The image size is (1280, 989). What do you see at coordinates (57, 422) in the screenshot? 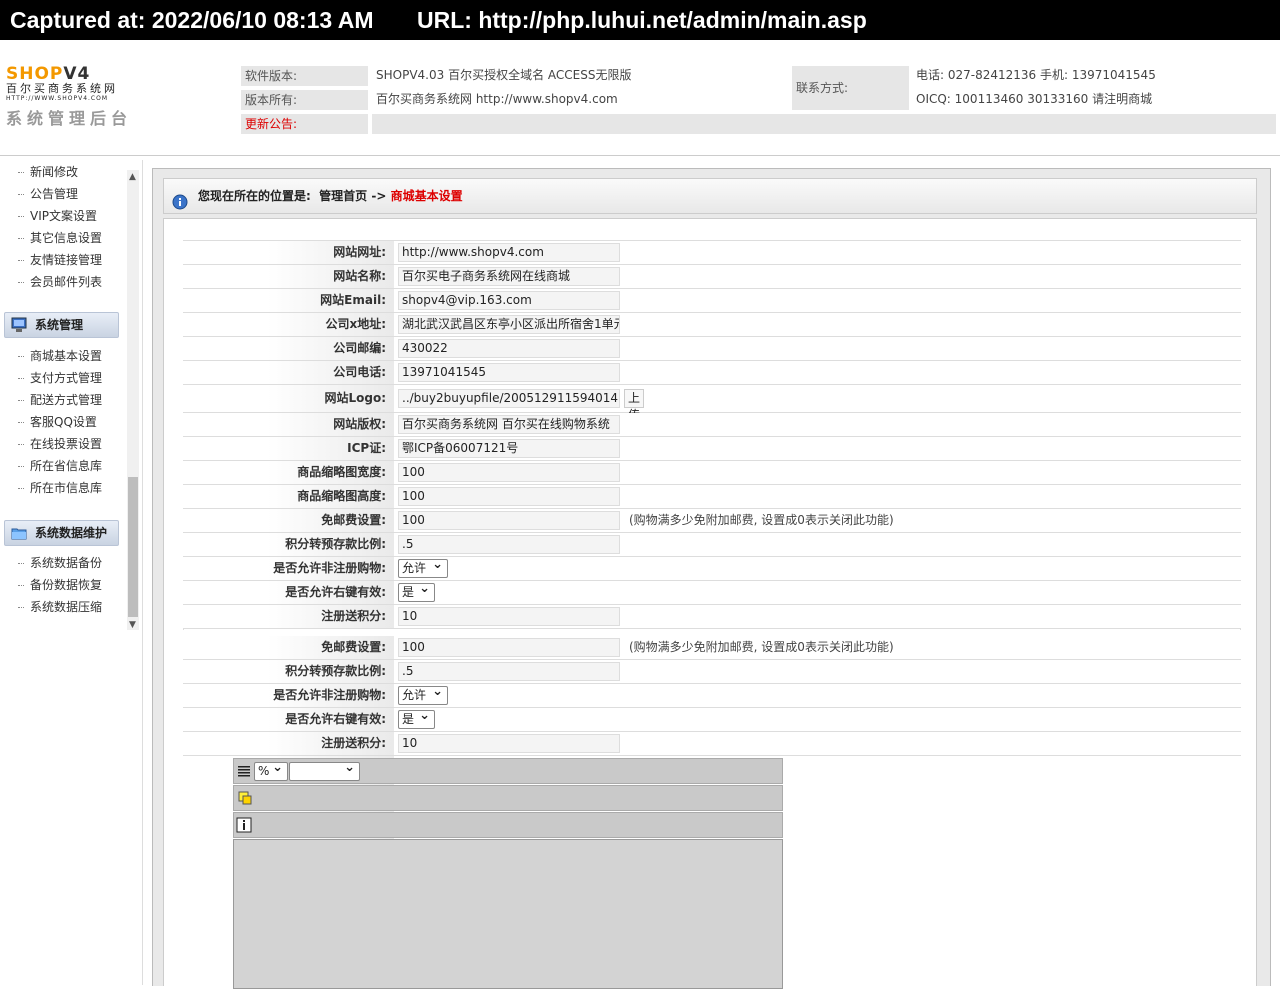
I see `sidebar-item-qq: 客服QQ设置` at bounding box center [57, 422].